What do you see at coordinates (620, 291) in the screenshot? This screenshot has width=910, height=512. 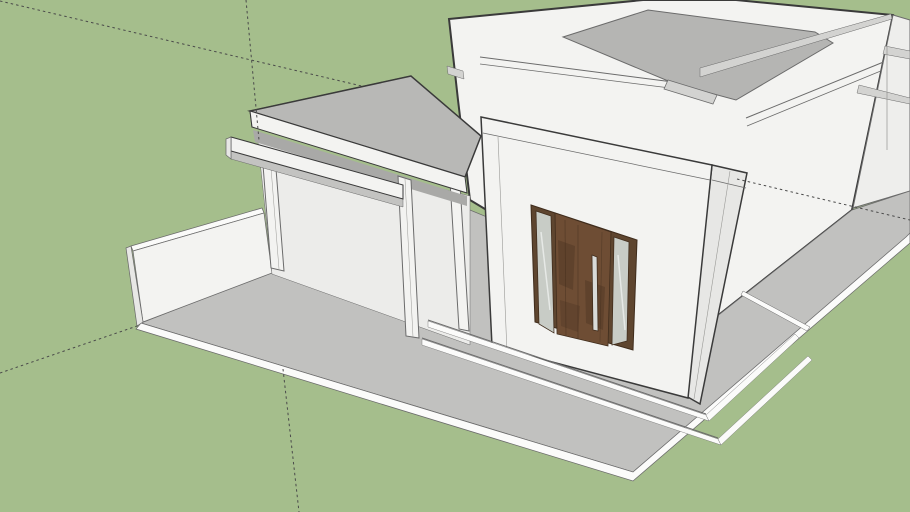 I see `door-sidelight-right` at bounding box center [620, 291].